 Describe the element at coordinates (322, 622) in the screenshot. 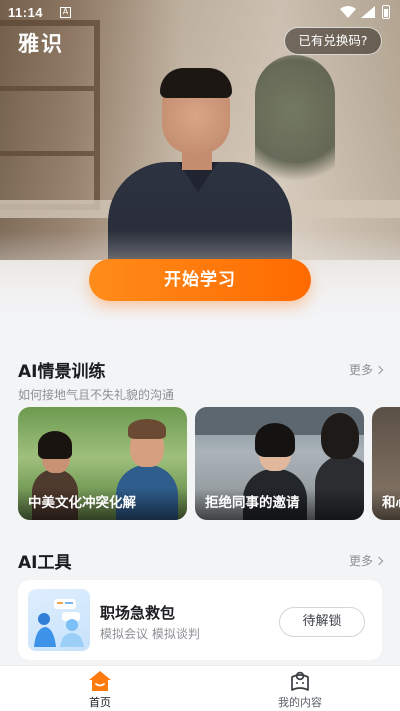

I see `unlock-button: 待解锁` at that location.